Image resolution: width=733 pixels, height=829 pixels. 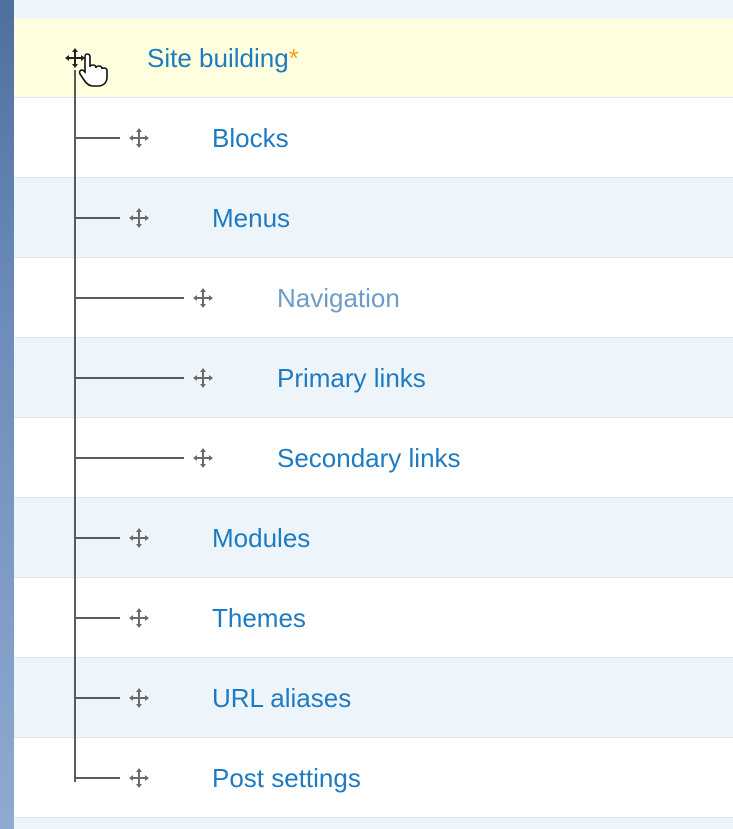 I want to click on table-row-primary-links: Primary links, so click(x=373, y=378).